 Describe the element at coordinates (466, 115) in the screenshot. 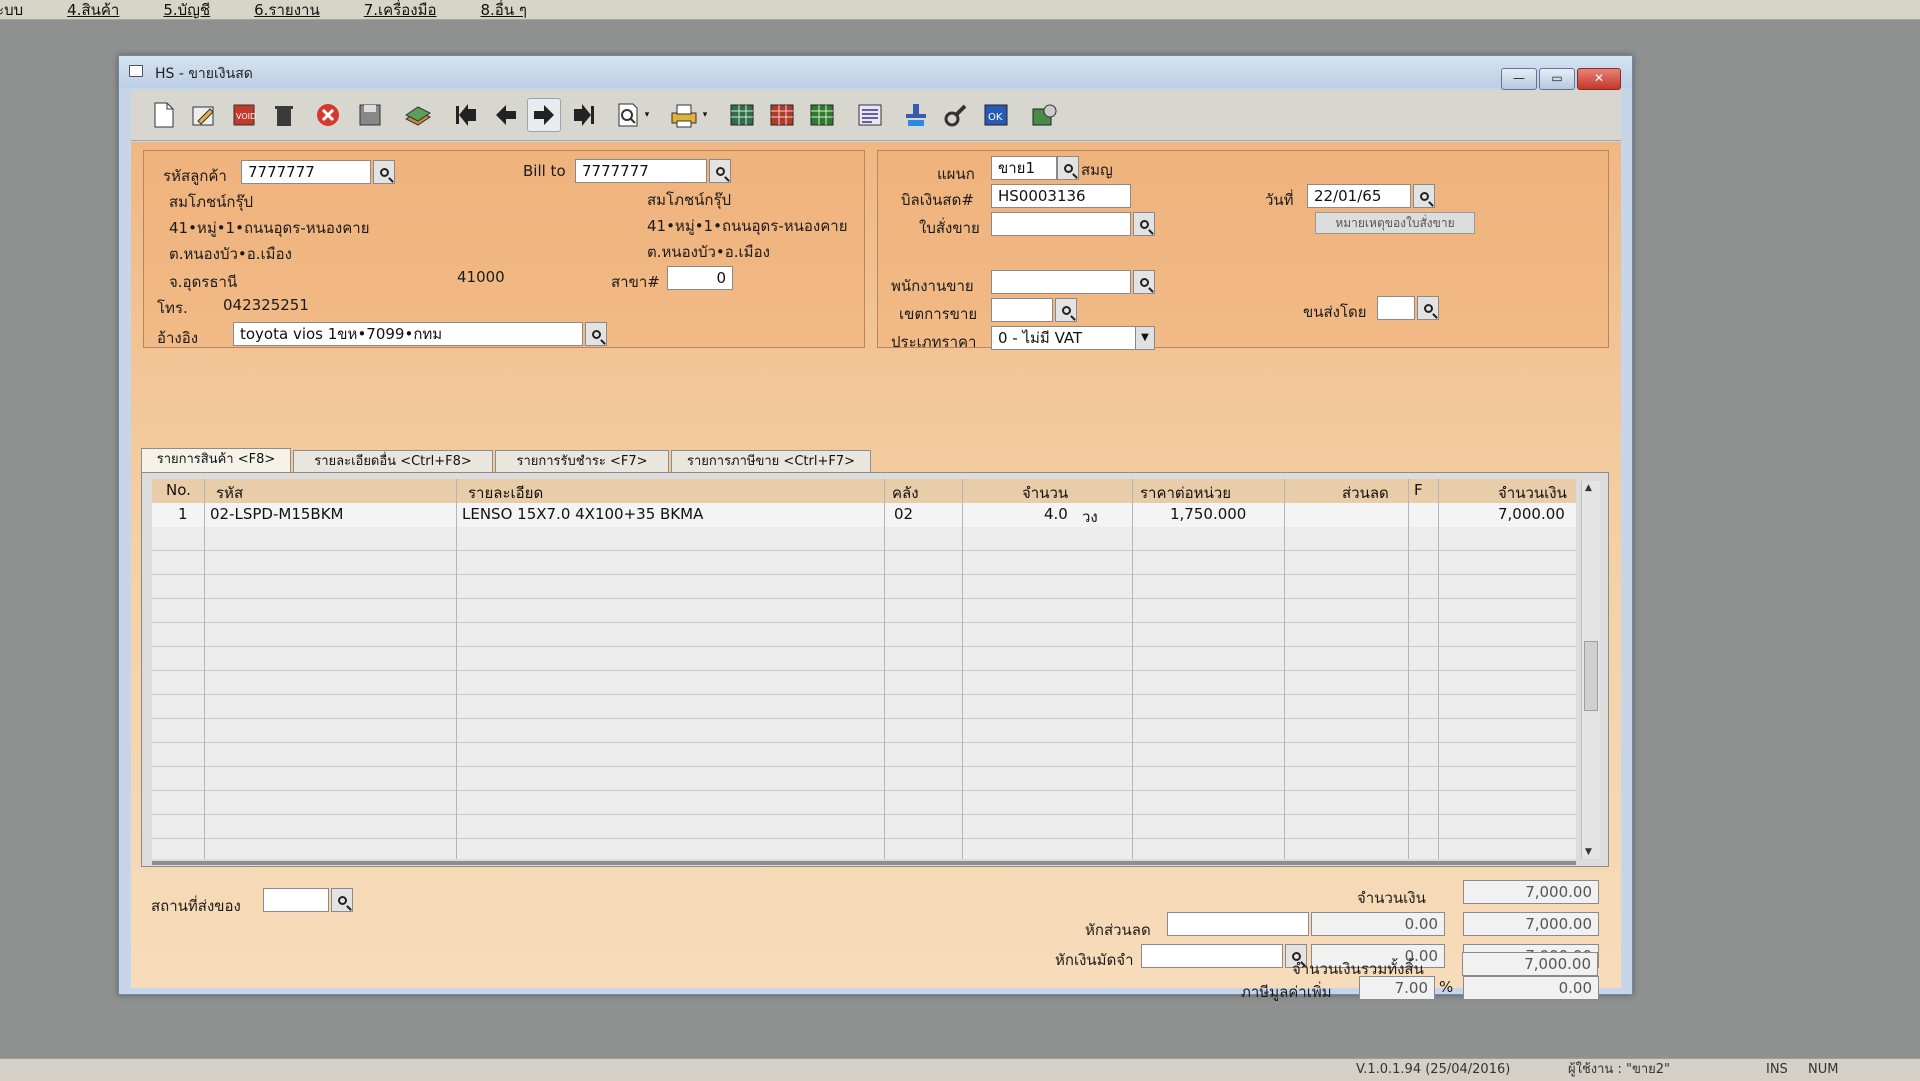

I see `first-icon` at that location.